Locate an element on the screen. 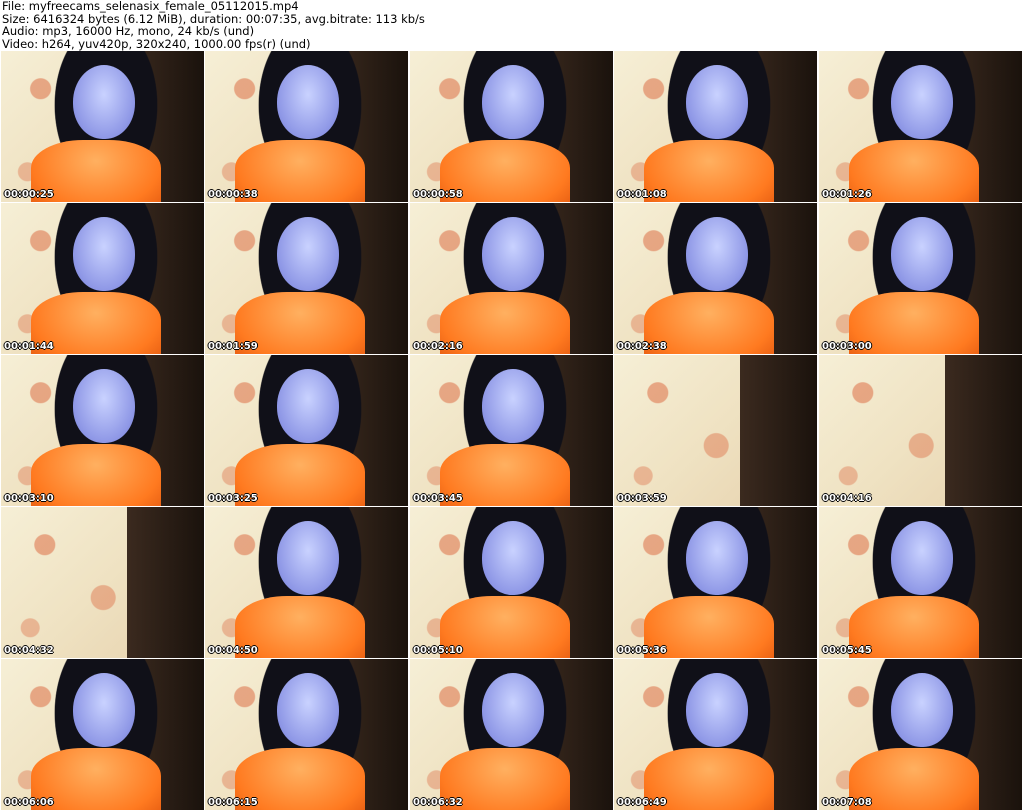  frame-timestamp: 00:07:08 is located at coordinates (847, 802).